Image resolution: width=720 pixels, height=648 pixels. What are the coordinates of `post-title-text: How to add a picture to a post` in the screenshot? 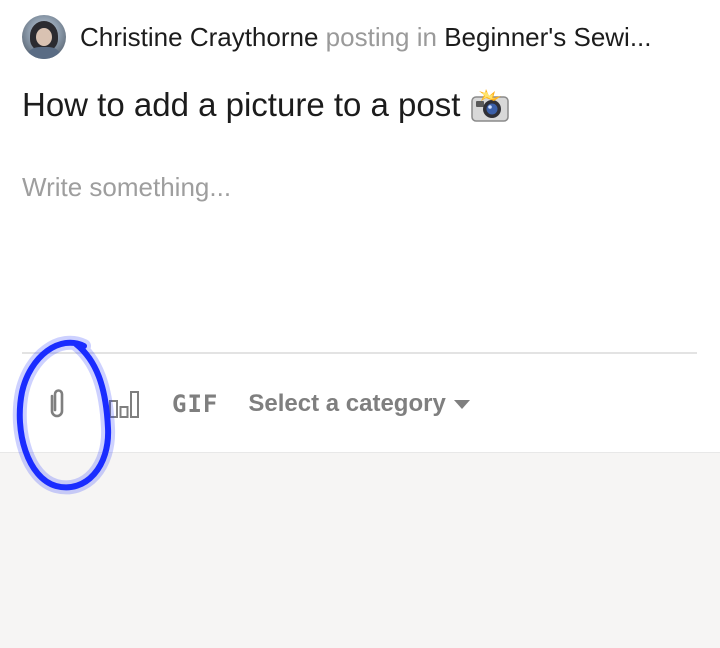 It's located at (241, 104).